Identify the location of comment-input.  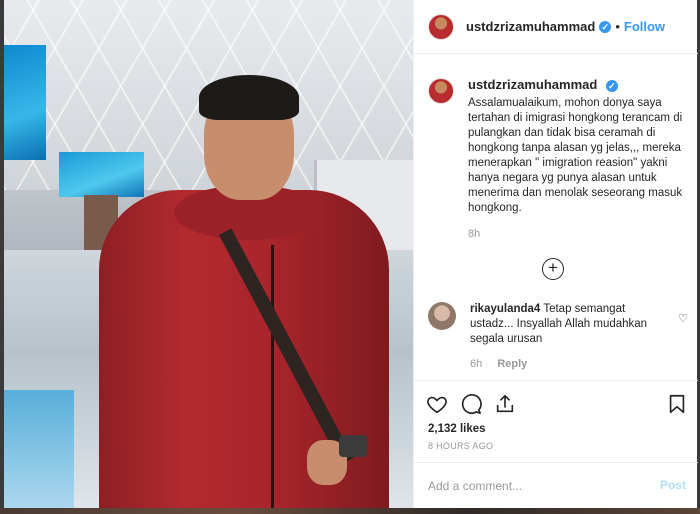
(538, 486).